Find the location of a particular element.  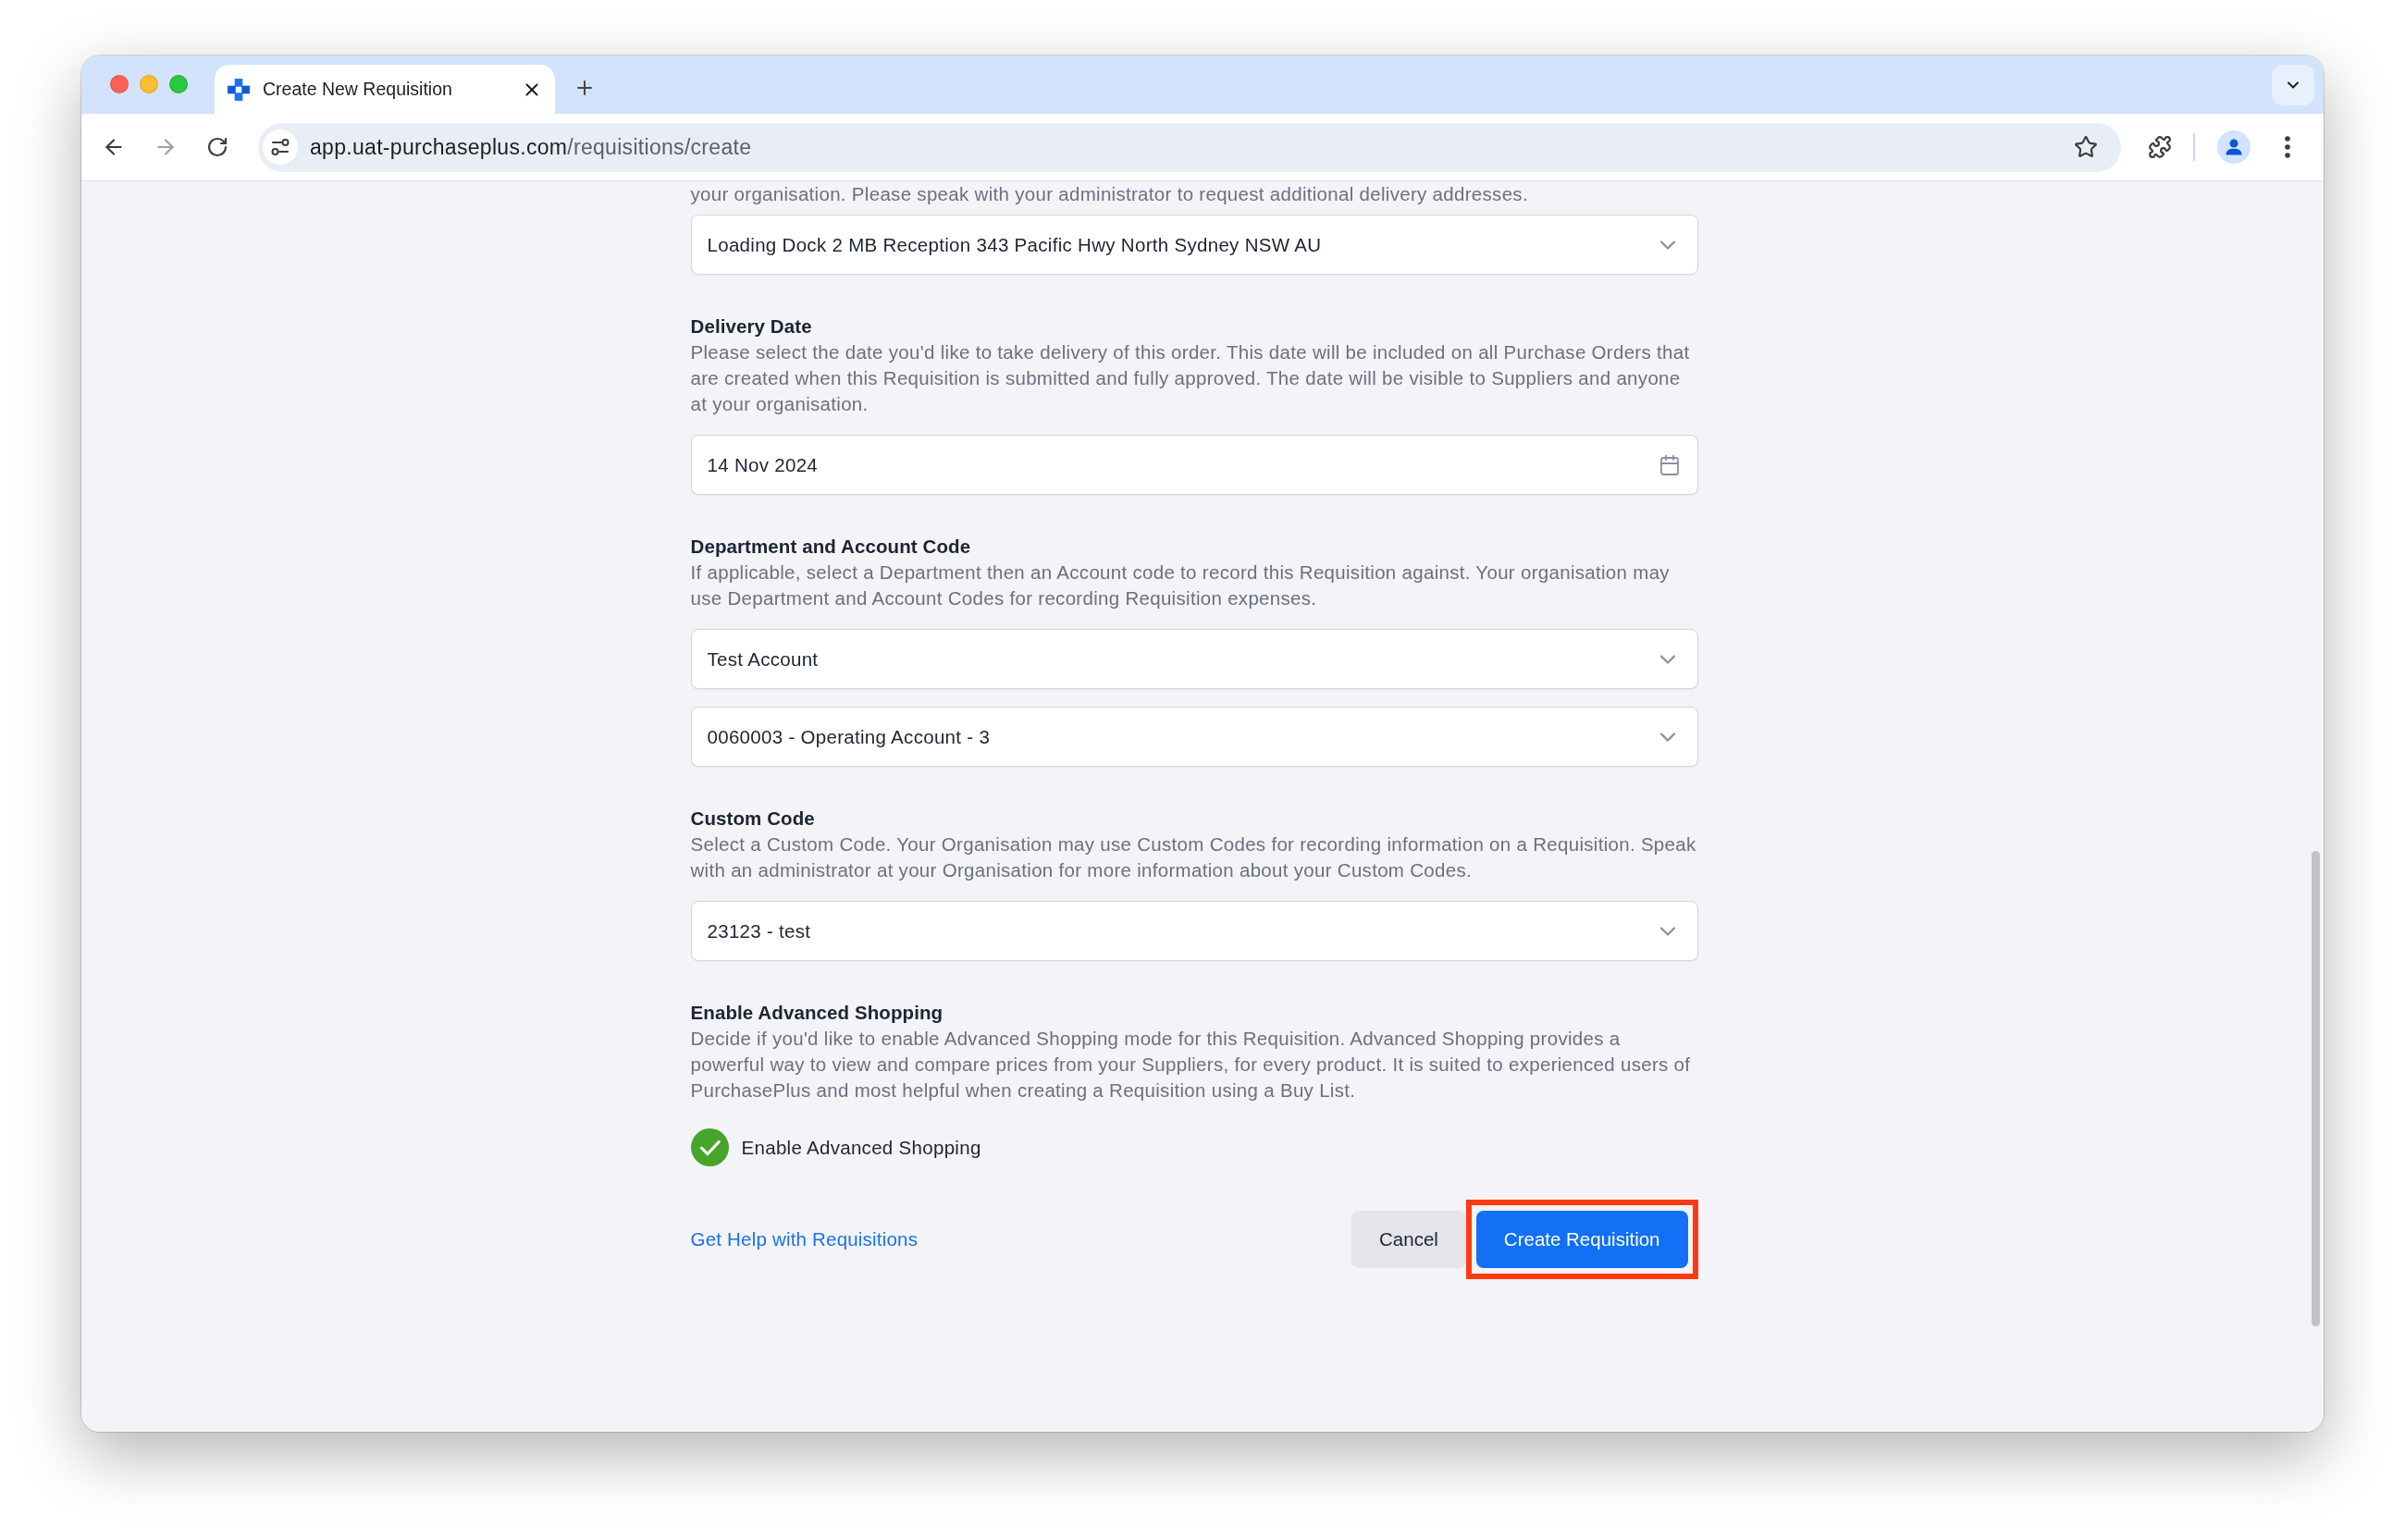

checkbox is located at coordinates (710, 1147).